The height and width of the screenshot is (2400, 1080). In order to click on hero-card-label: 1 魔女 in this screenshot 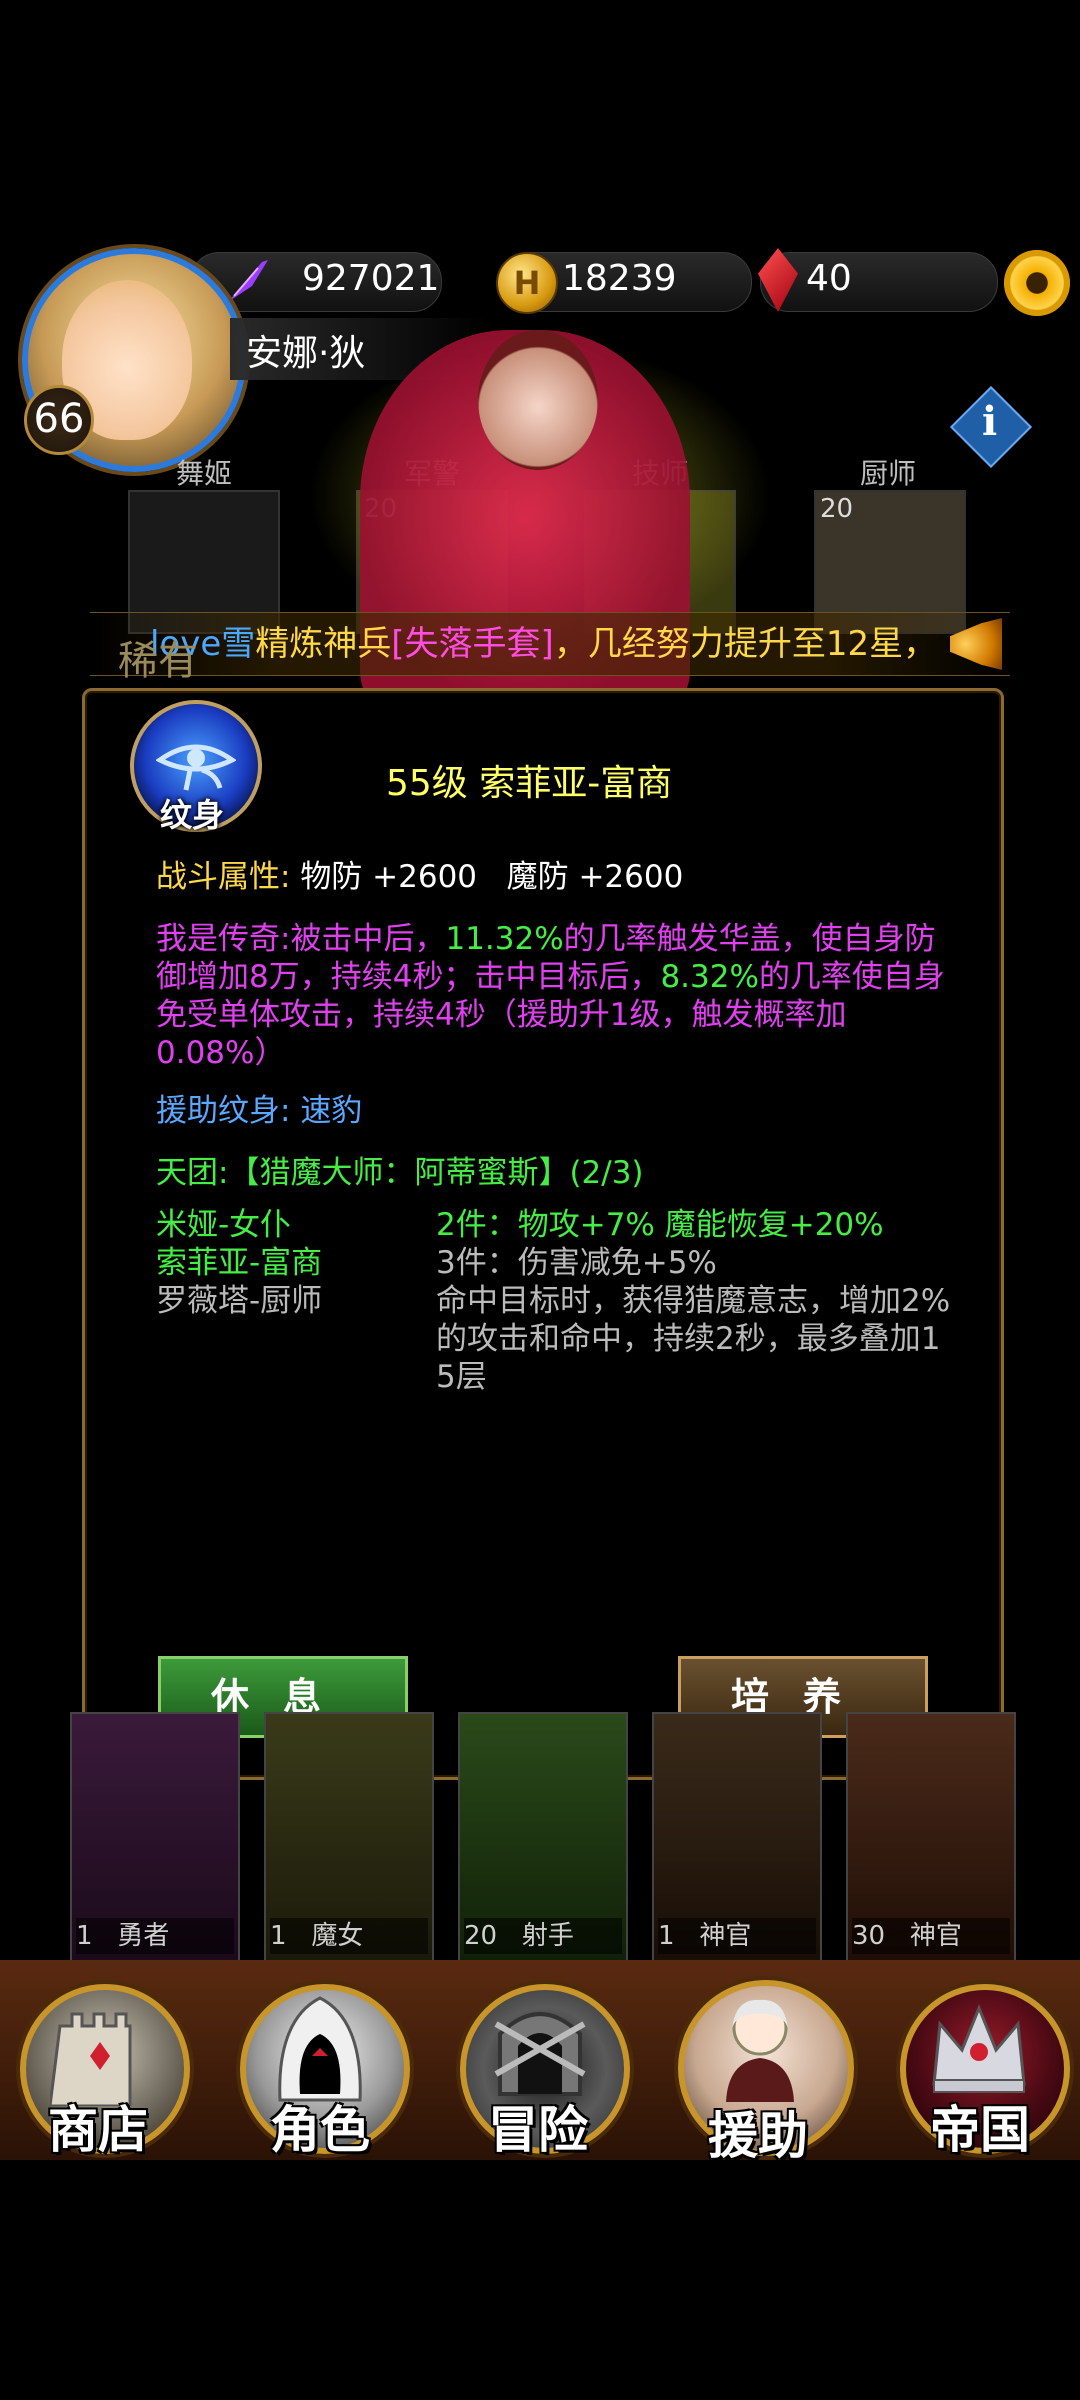, I will do `click(349, 1936)`.